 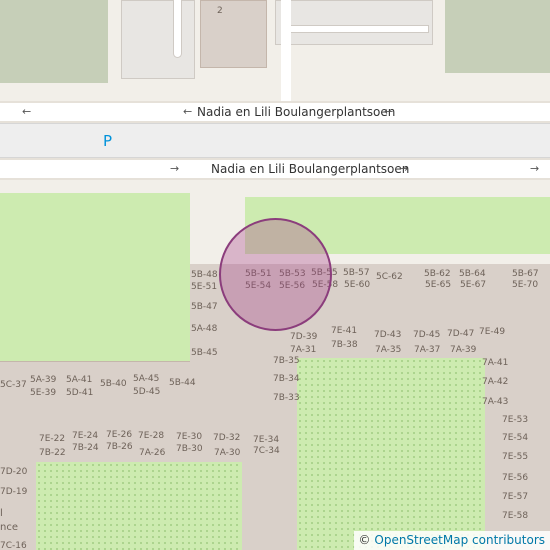 I want to click on house-number-label: 7E-56, so click(x=515, y=478).